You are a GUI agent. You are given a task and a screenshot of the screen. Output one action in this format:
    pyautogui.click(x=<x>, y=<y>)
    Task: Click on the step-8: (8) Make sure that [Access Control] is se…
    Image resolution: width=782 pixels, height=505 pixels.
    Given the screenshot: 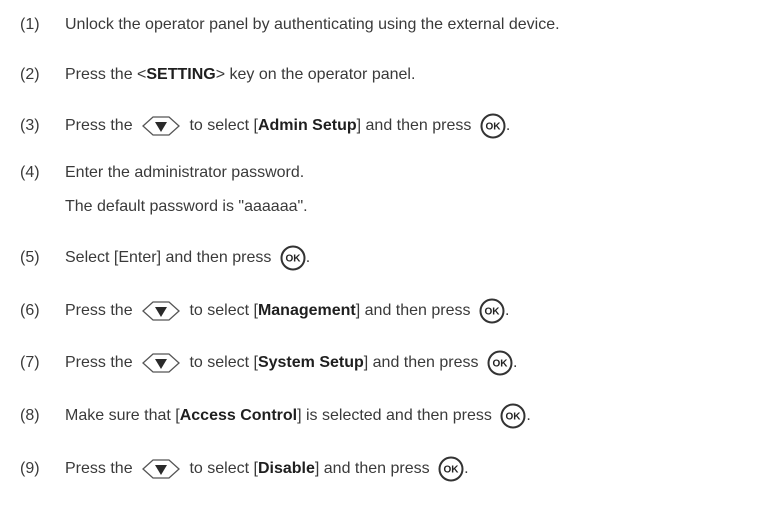 What is the action you would take?
    pyautogui.click(x=275, y=416)
    